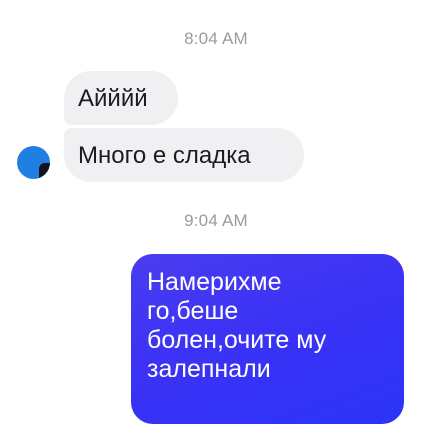  I want to click on sender-avatar, so click(33, 162).